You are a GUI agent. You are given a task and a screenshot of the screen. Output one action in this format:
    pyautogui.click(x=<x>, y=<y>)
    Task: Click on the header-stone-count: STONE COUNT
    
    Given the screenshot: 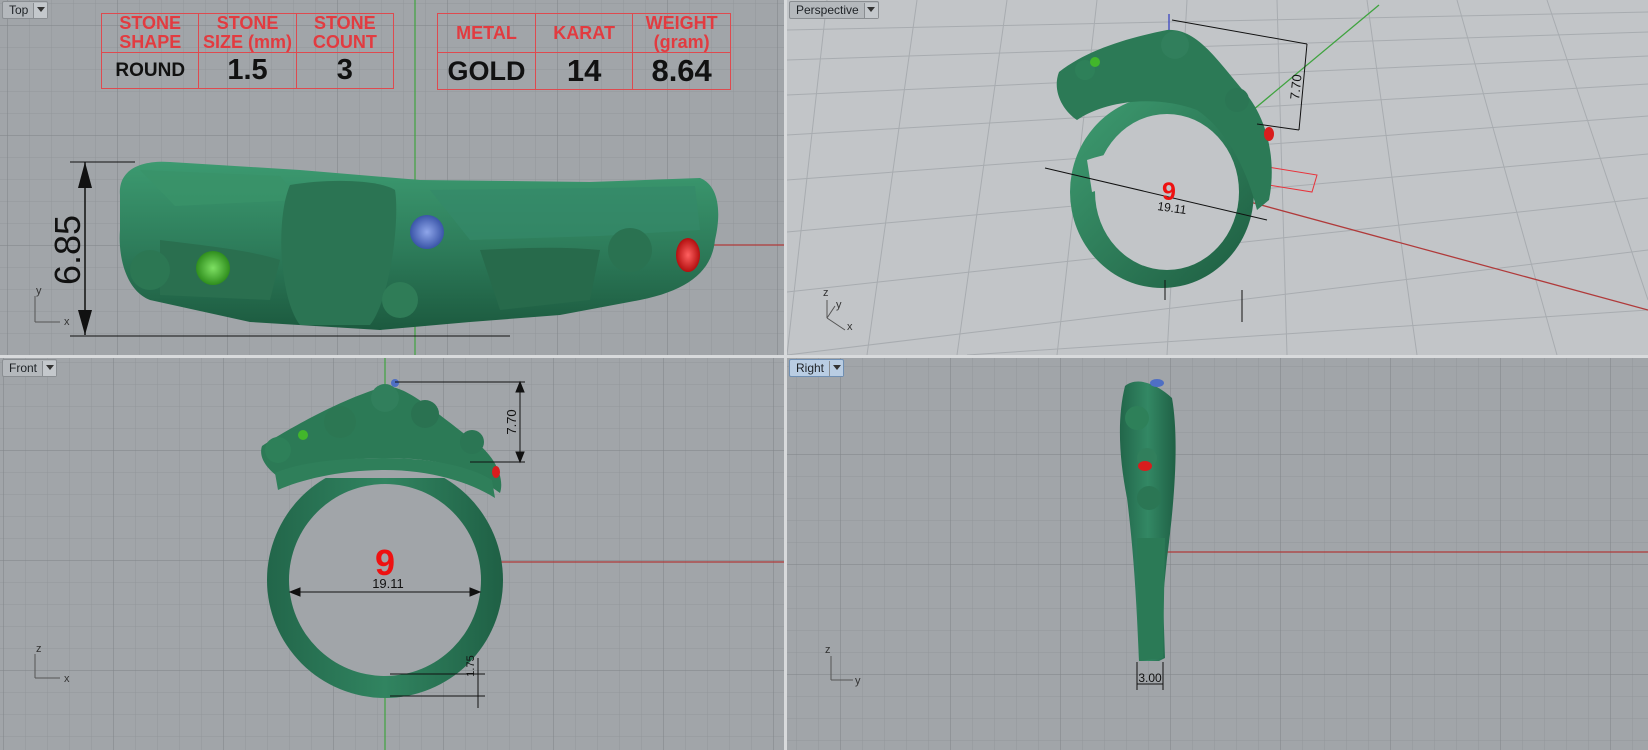 What is the action you would take?
    pyautogui.click(x=345, y=33)
    